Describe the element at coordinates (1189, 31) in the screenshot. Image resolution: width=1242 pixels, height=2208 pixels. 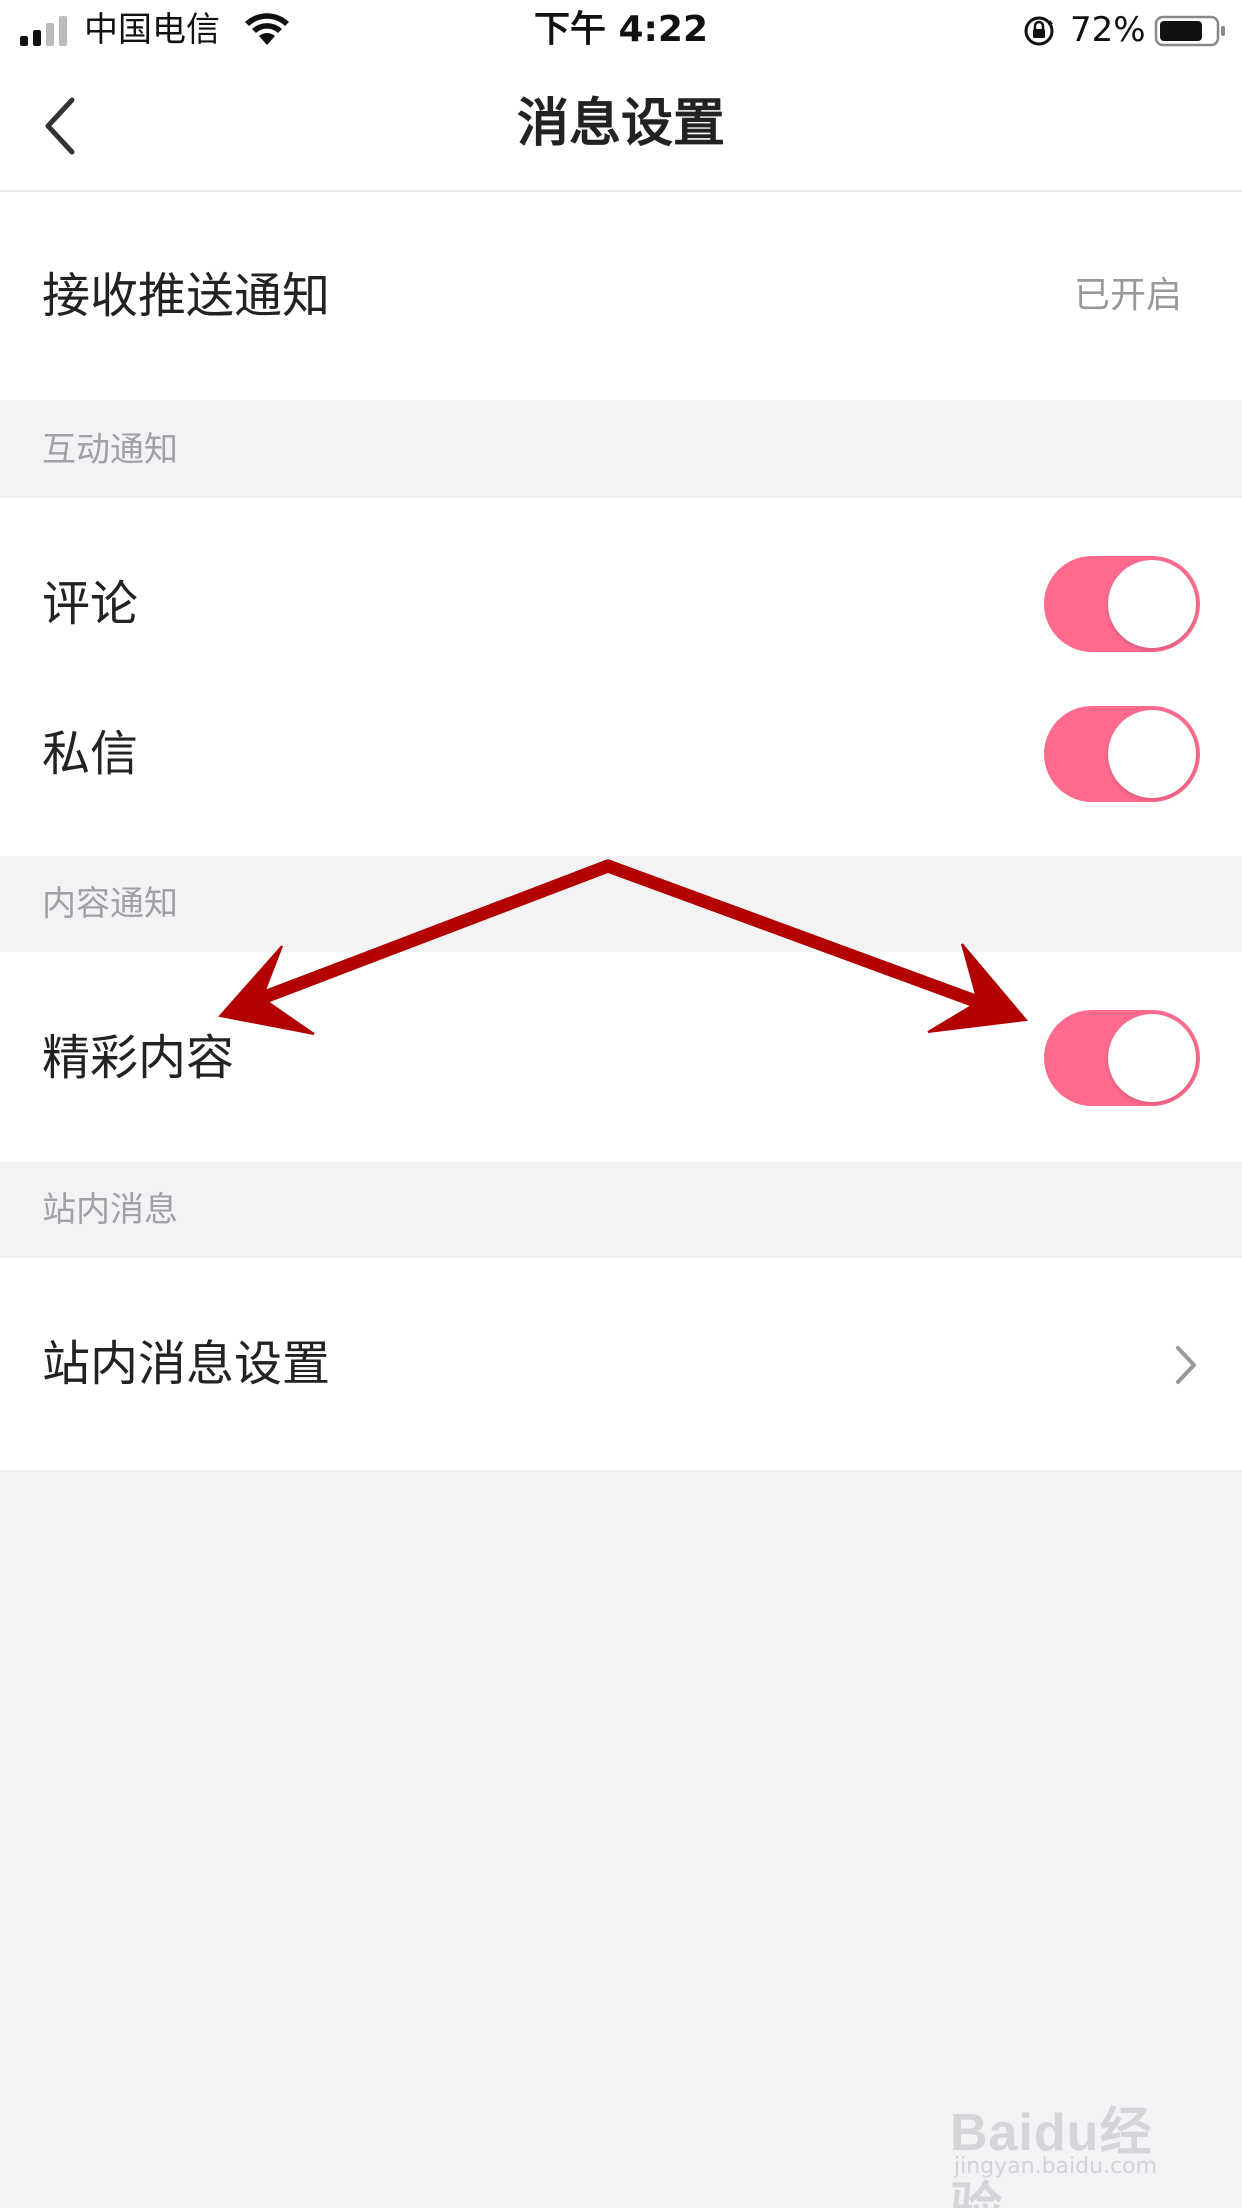
I see `battery-icon` at that location.